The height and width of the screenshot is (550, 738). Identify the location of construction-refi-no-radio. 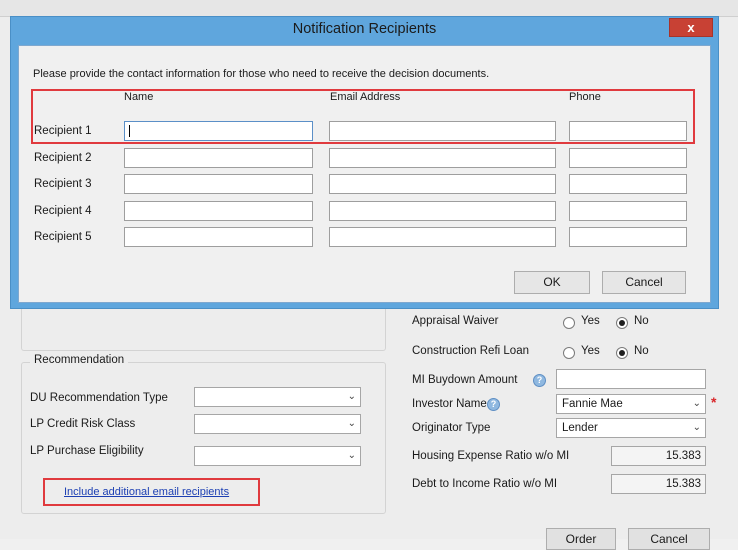
(622, 353).